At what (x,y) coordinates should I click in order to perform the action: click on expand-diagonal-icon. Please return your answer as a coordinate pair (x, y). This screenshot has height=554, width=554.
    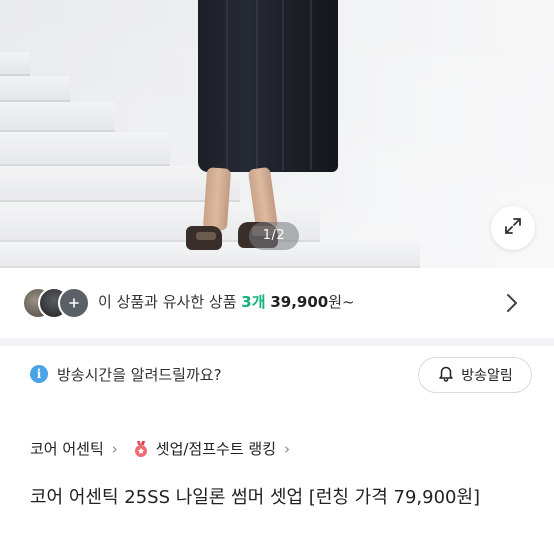
    Looking at the image, I should click on (513, 228).